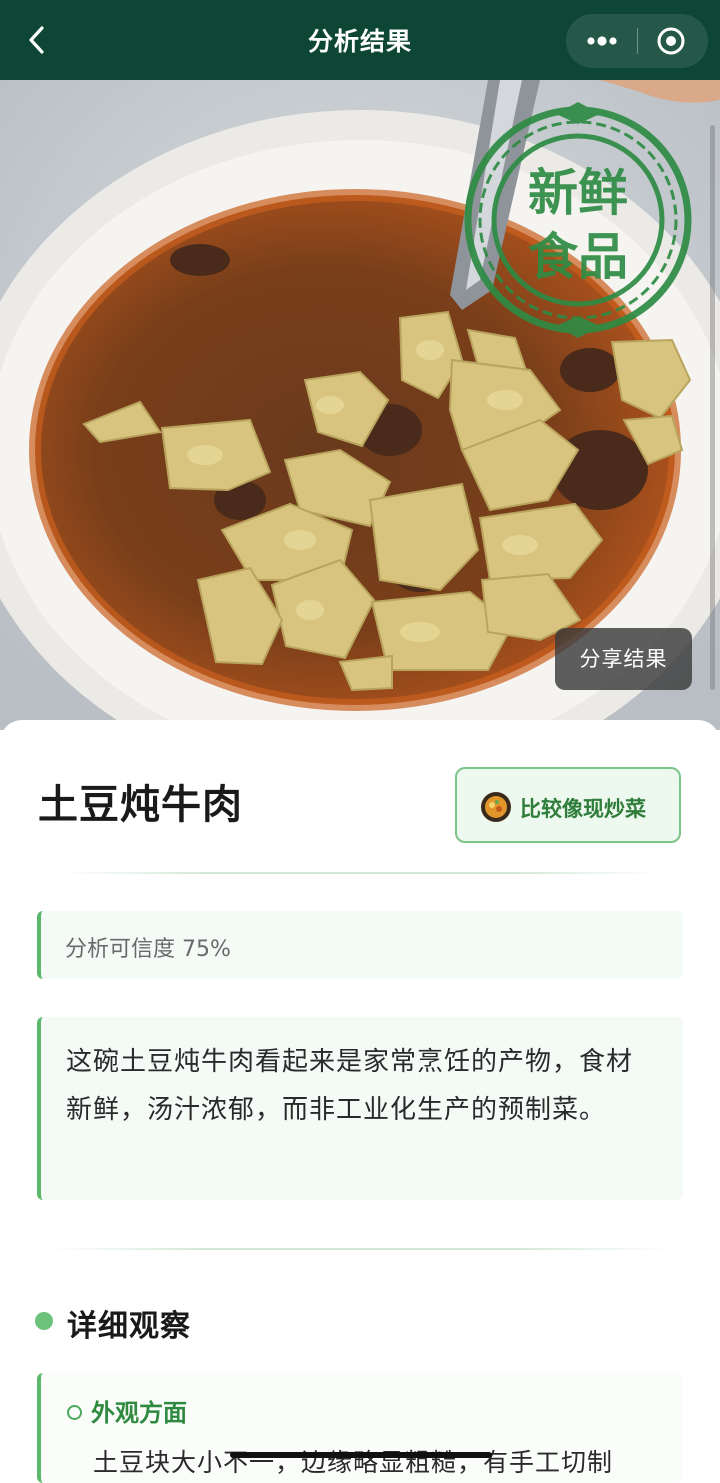 This screenshot has height=1483, width=720. What do you see at coordinates (496, 807) in the screenshot?
I see `frying-pan-icon` at bounding box center [496, 807].